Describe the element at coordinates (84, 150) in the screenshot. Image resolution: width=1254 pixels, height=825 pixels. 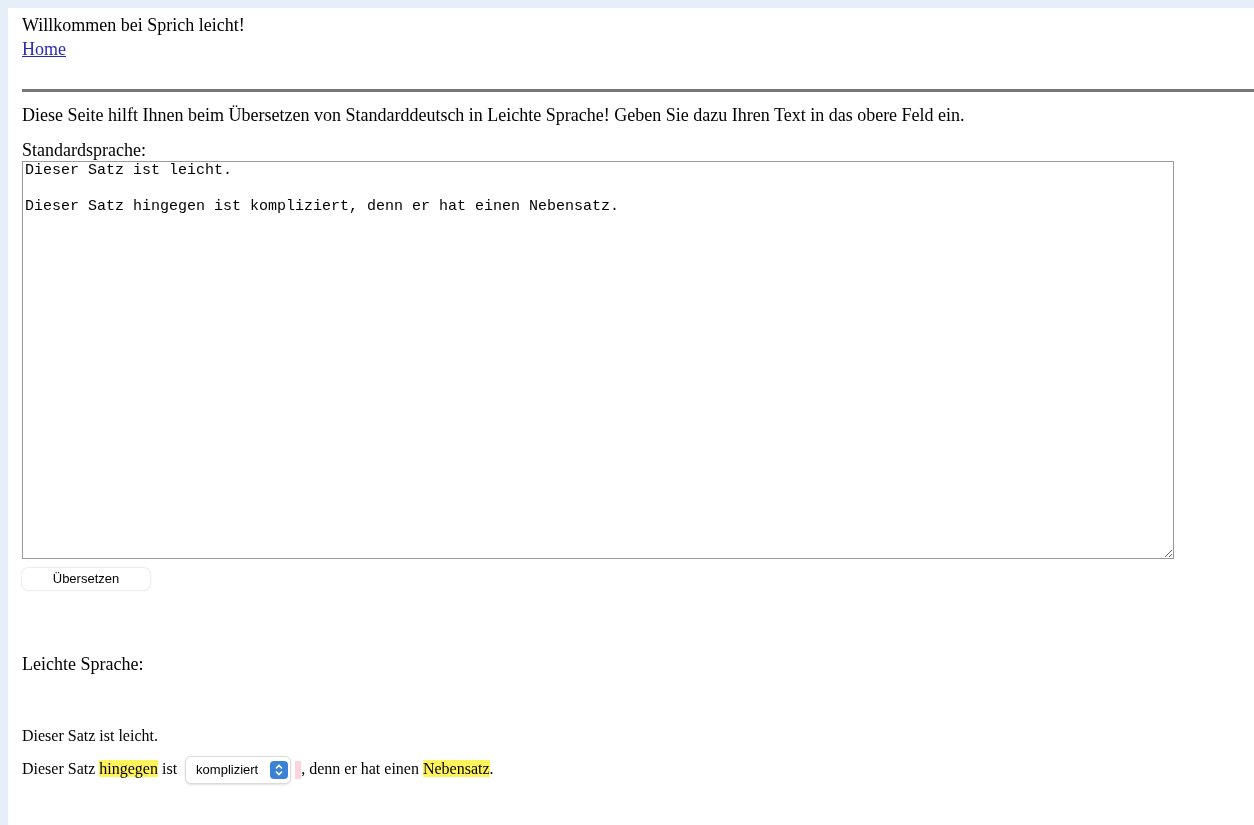
I see `input-label: Standardsprache:` at that location.